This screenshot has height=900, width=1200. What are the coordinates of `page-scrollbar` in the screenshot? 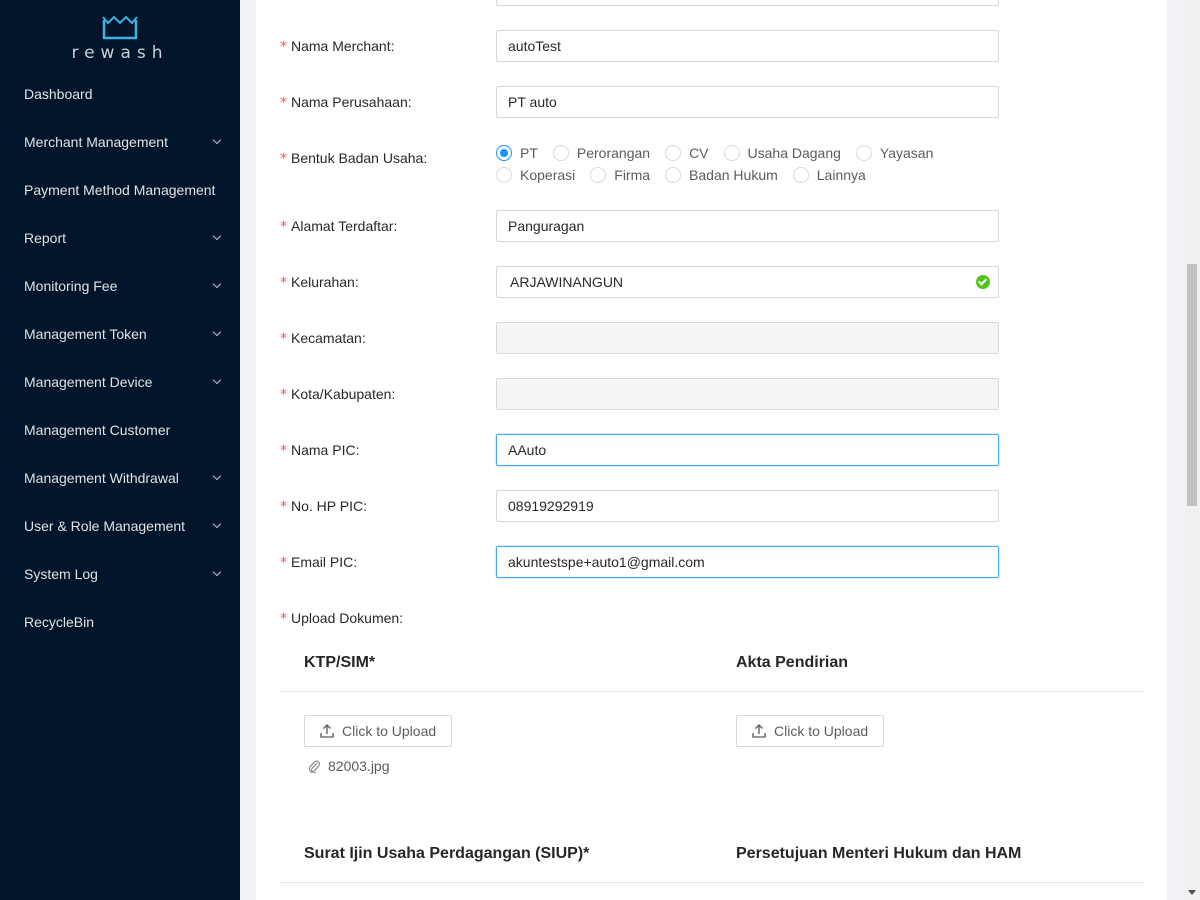 It's located at (1191, 450).